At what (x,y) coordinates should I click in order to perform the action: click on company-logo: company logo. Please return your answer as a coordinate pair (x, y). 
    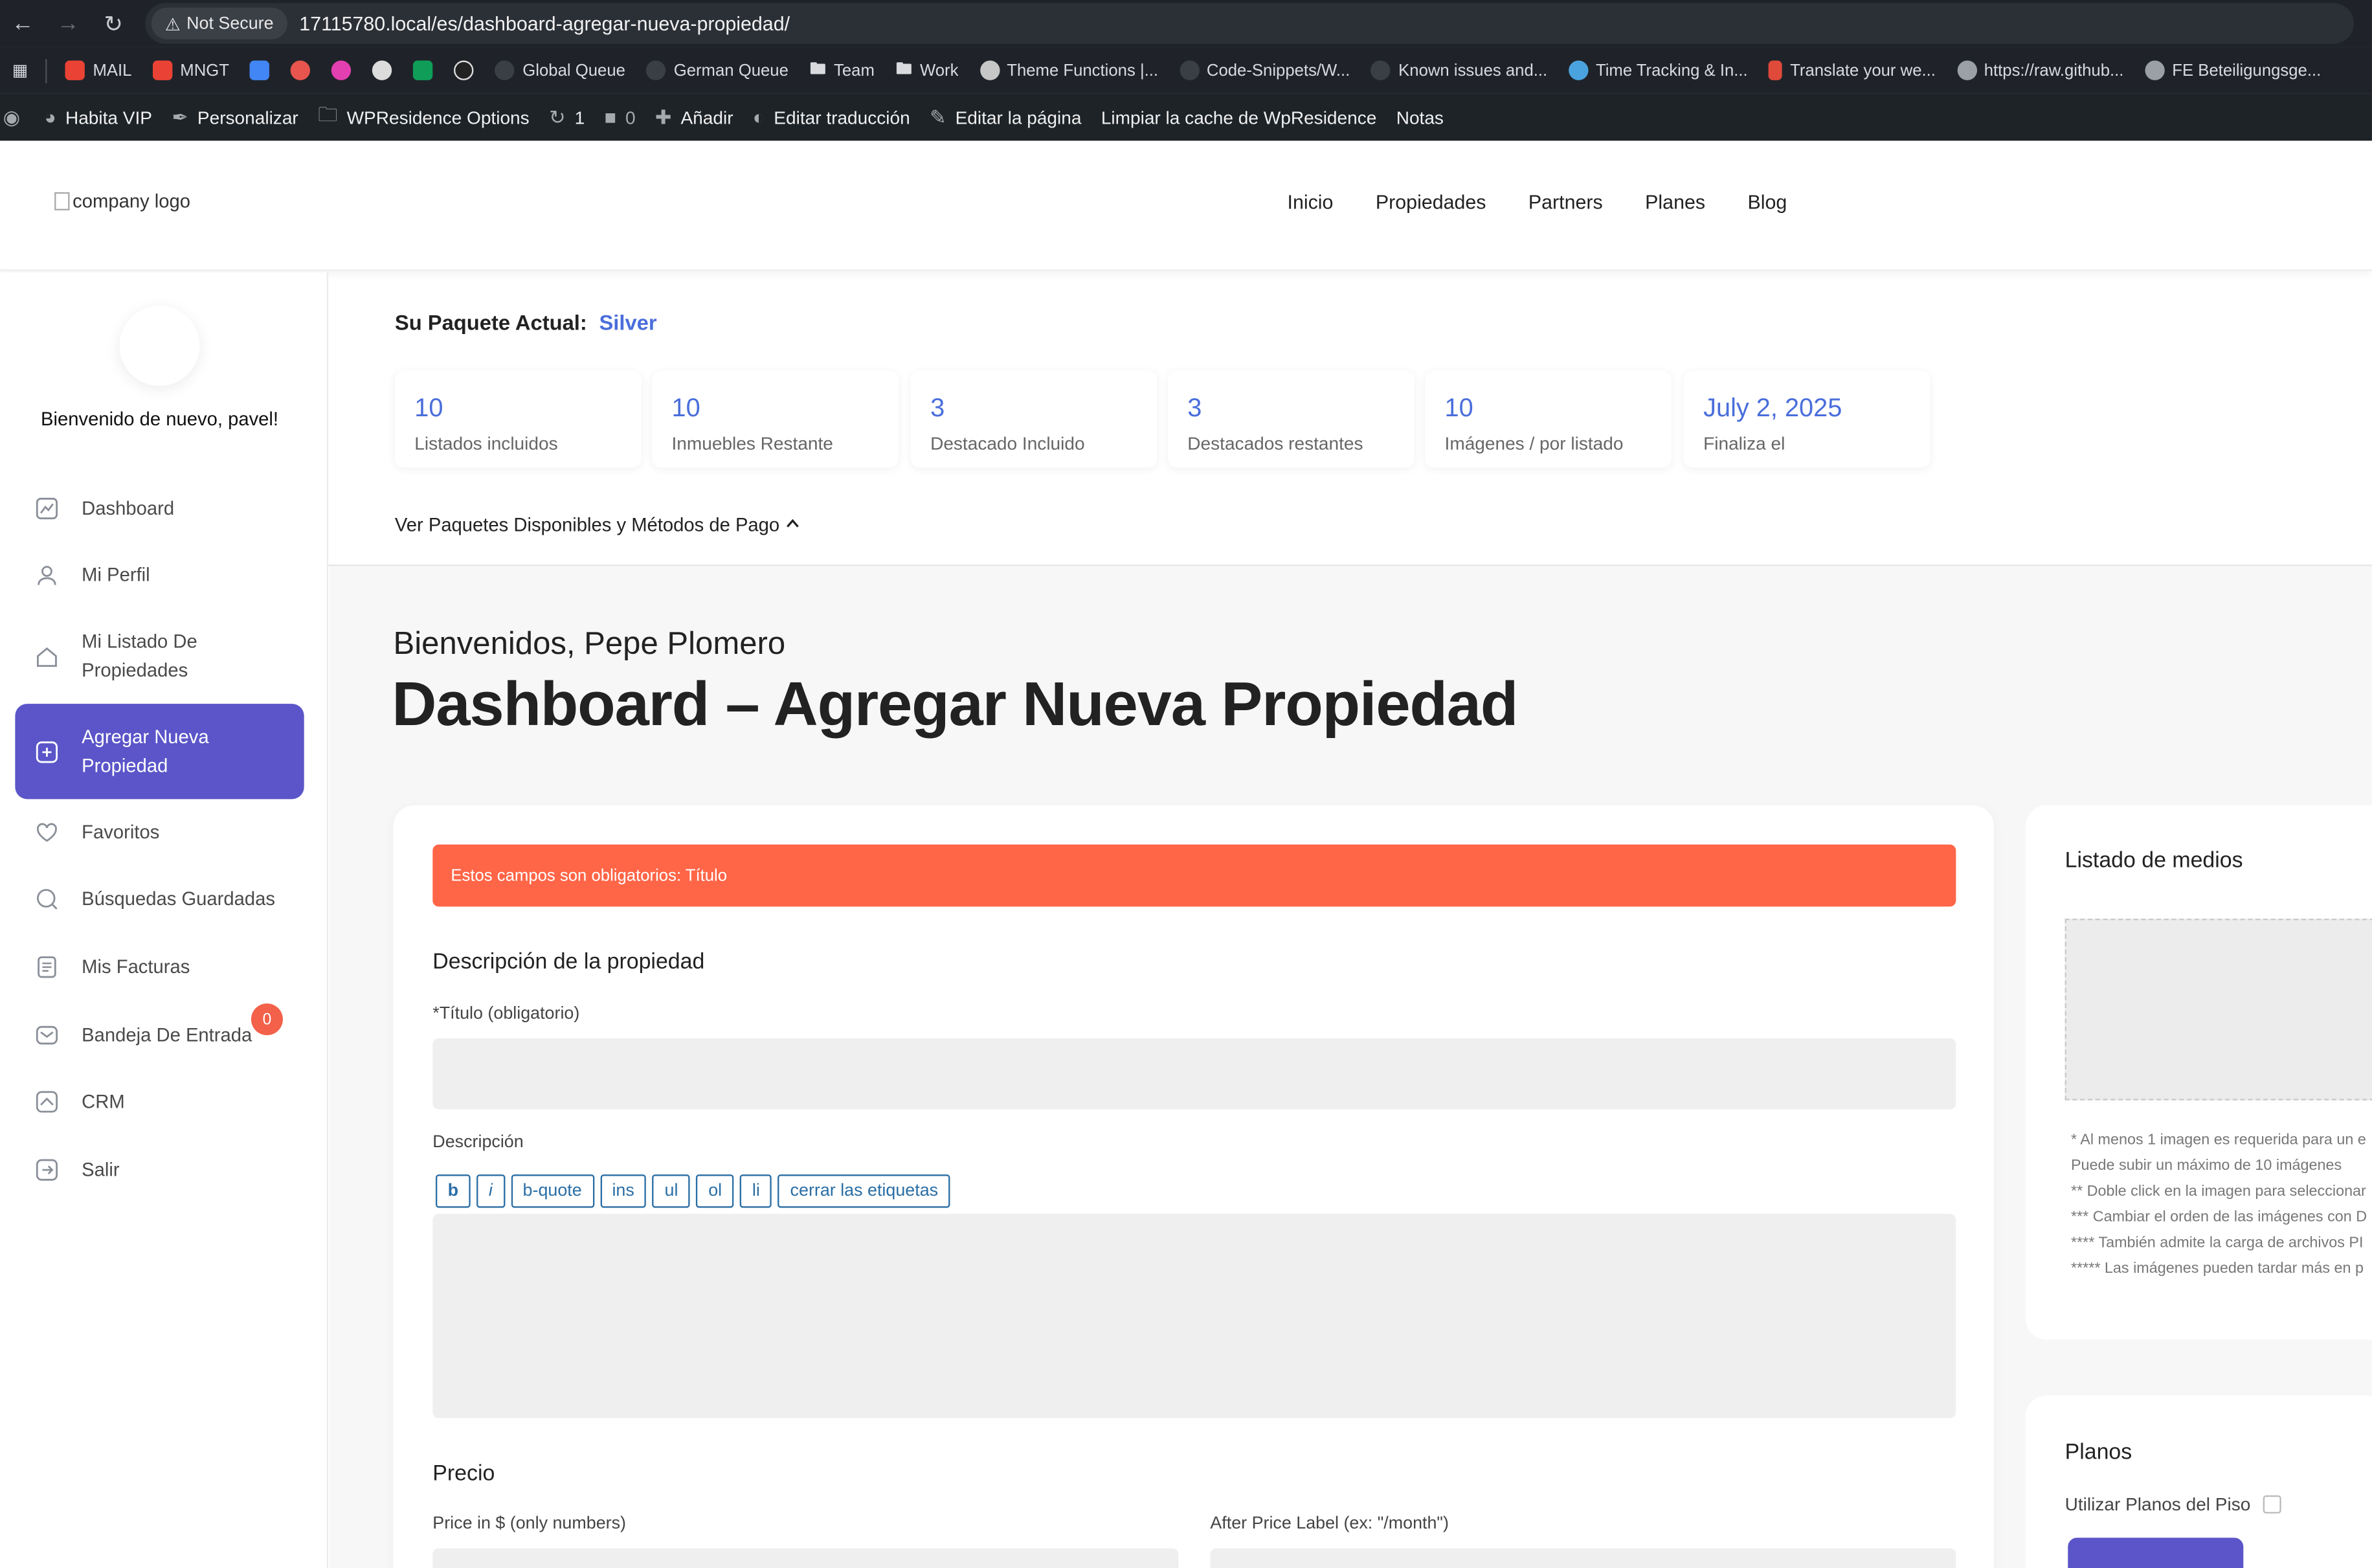
    Looking at the image, I should click on (122, 201).